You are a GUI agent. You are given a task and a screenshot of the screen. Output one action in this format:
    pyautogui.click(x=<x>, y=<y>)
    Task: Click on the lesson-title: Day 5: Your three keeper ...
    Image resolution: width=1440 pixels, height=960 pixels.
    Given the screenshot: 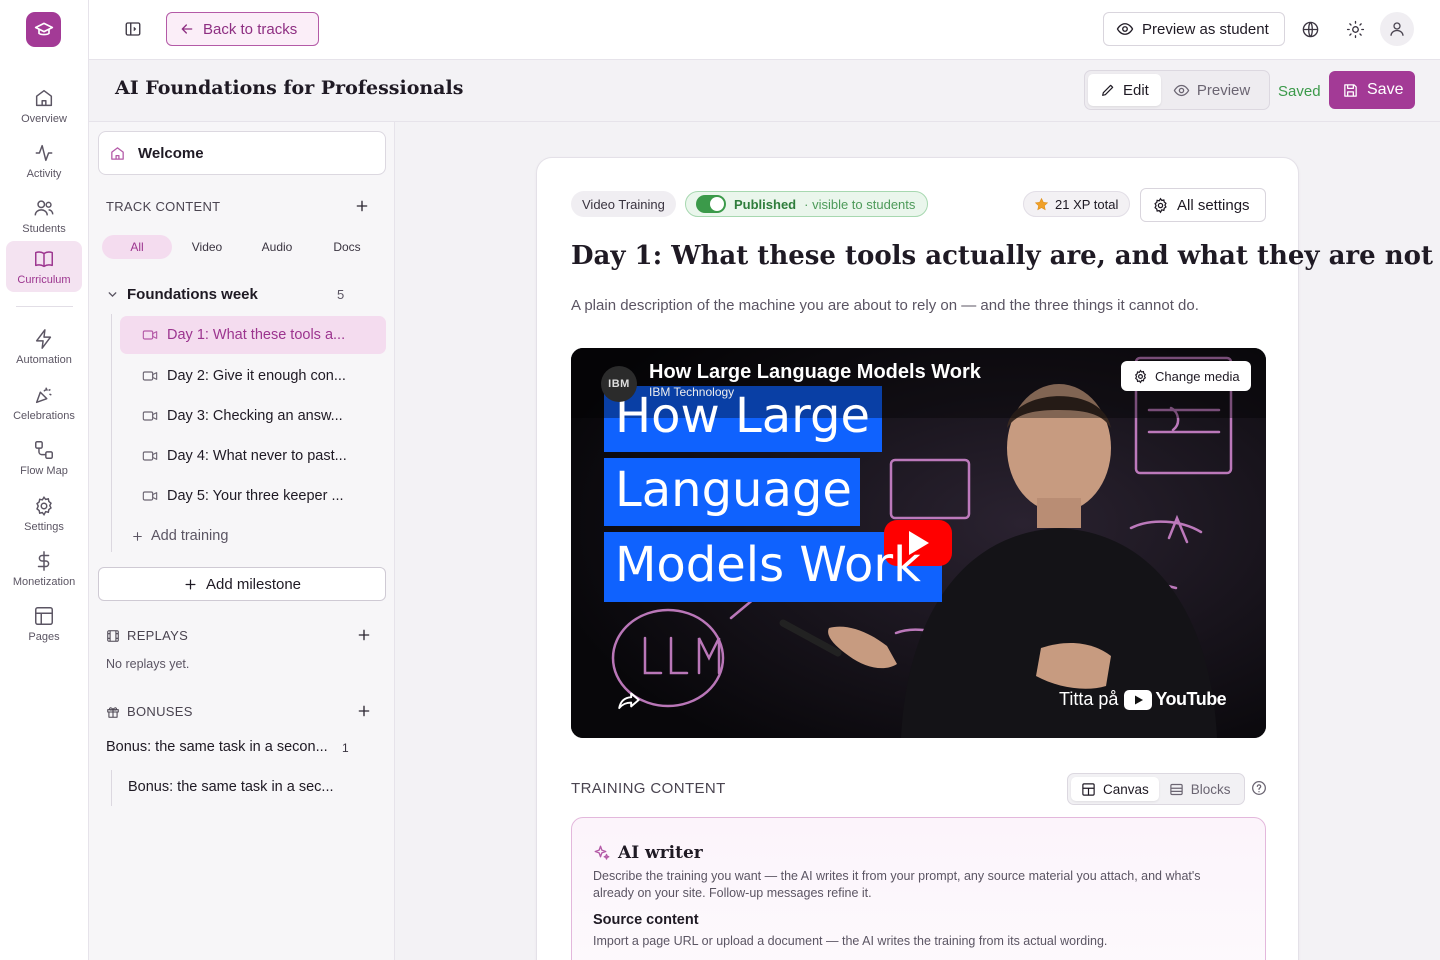 What is the action you would take?
    pyautogui.click(x=255, y=496)
    